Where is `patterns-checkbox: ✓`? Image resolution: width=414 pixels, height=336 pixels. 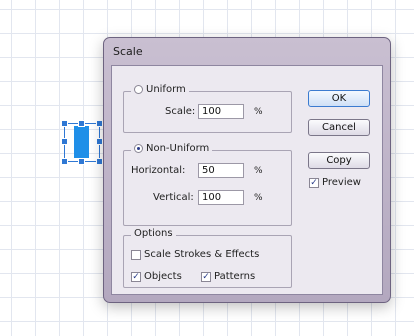 patterns-checkbox: ✓ is located at coordinates (206, 276).